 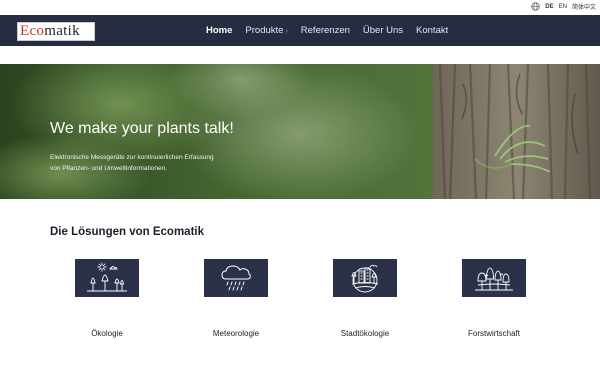 I want to click on language-de-link: DE, so click(x=549, y=7).